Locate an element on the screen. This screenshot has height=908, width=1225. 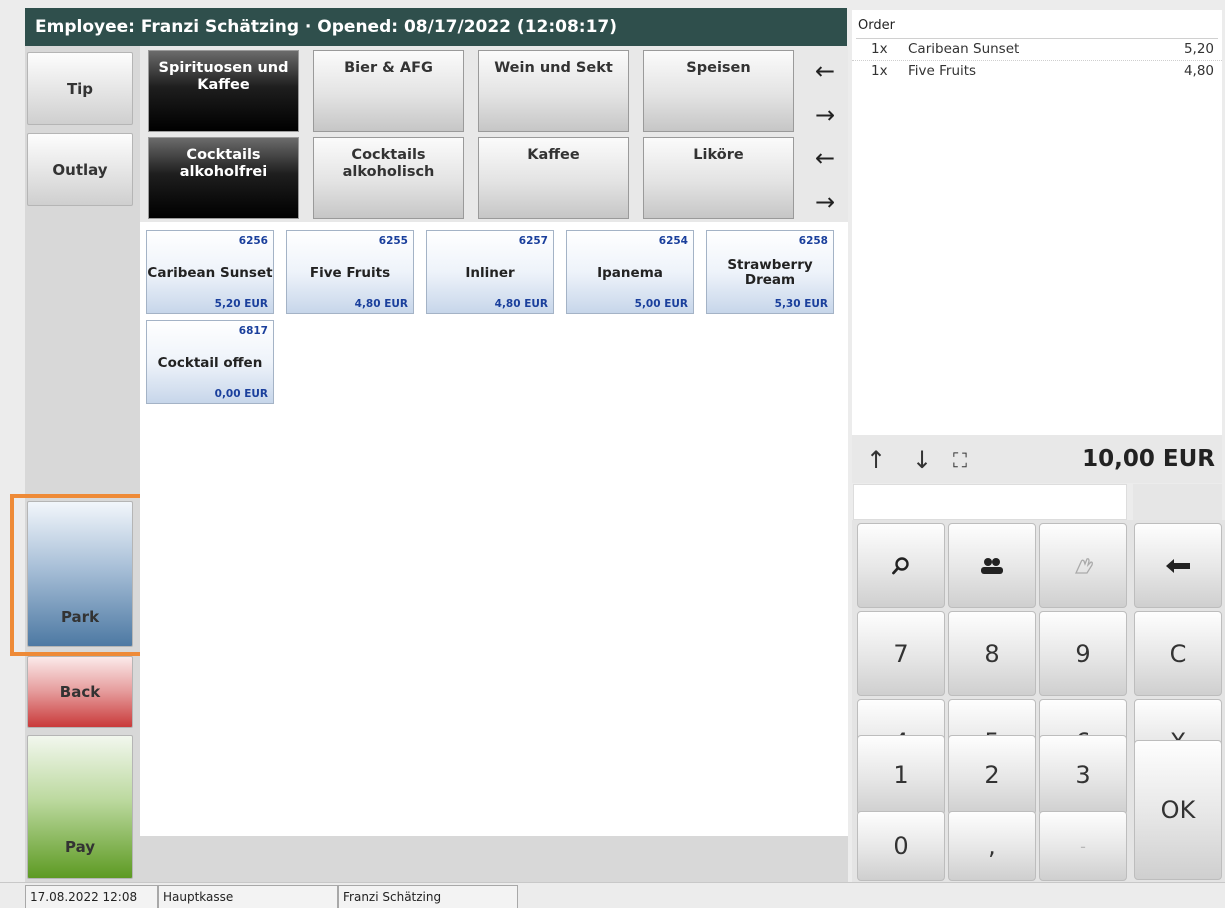
category-speisen: Speisen is located at coordinates (718, 91).